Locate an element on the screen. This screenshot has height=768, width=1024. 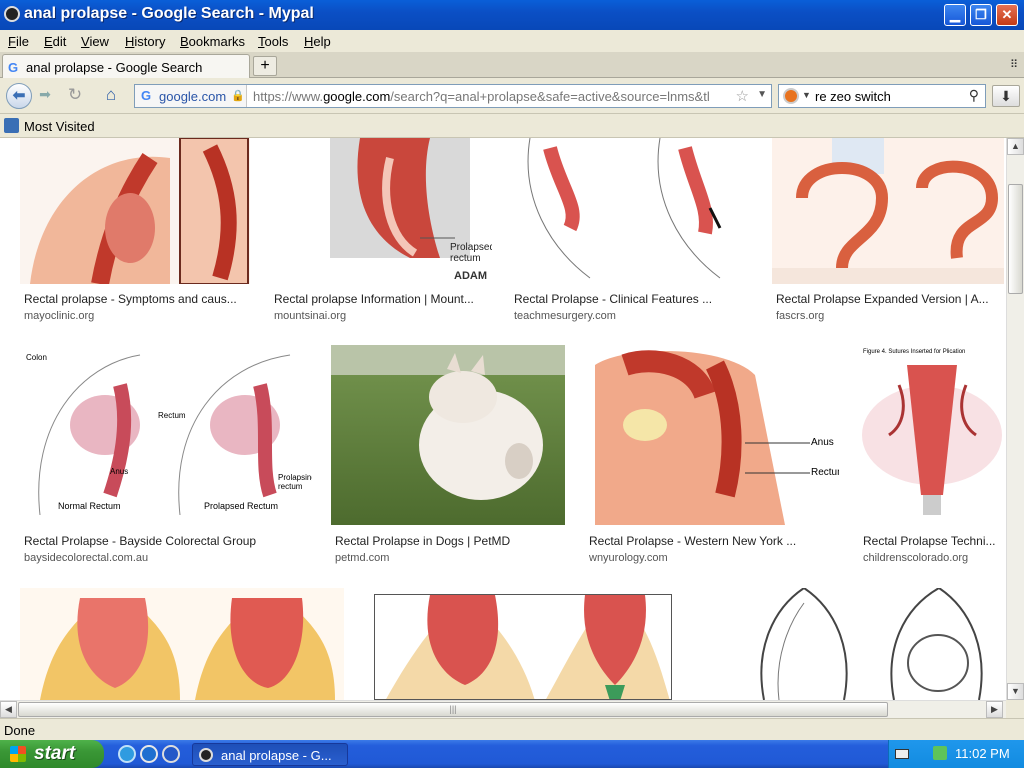
result-thumbnail-2: Prolapsed rectum ADAM is located at coordinates (381, 211).